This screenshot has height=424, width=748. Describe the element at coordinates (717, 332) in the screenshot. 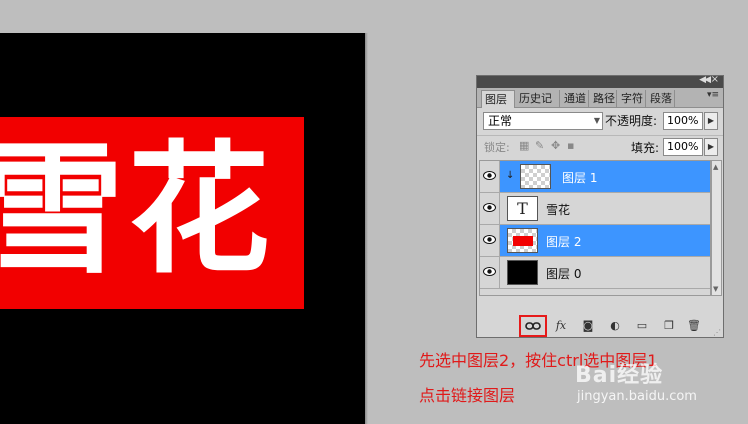

I see `resize-grip-icon: ⋰` at that location.